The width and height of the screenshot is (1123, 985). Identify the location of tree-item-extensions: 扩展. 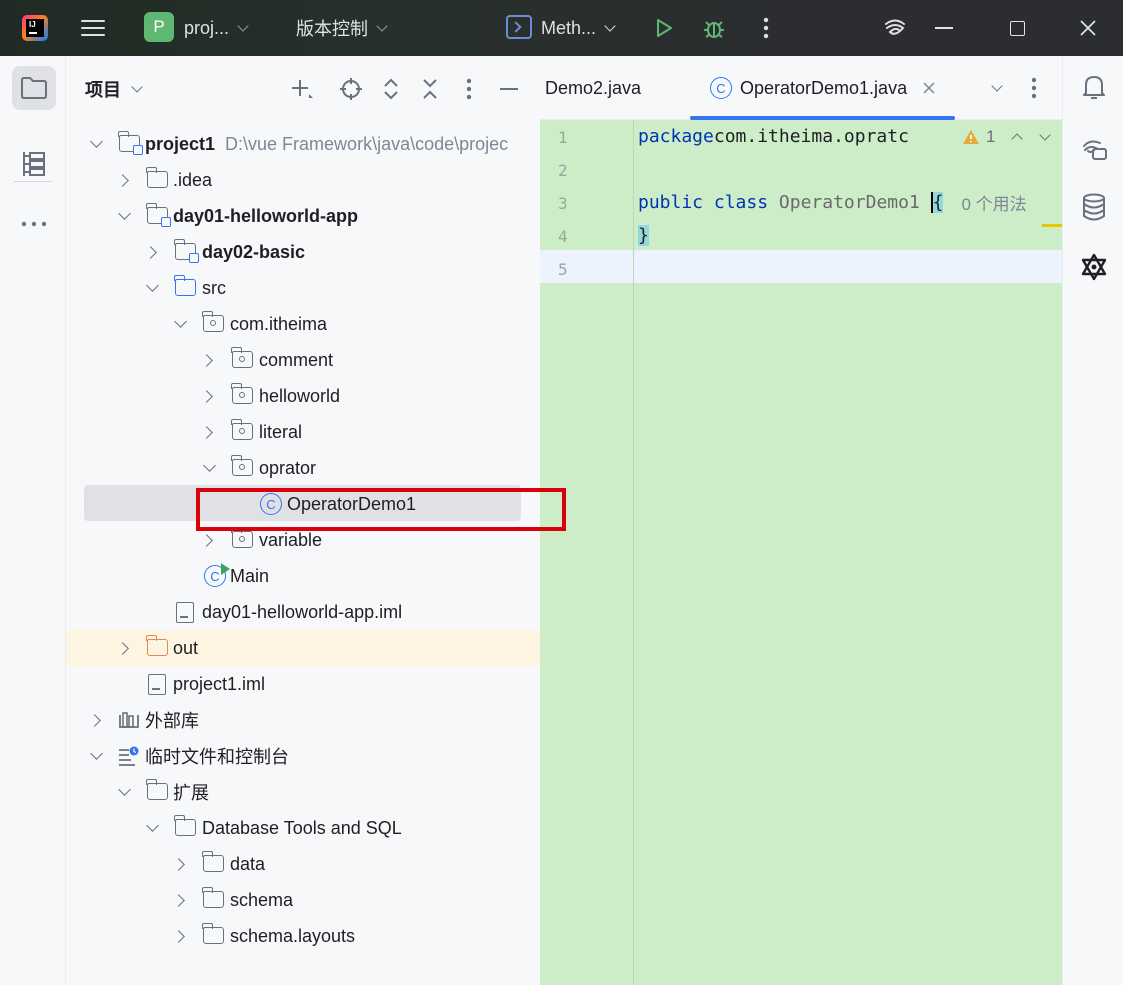
(303, 792).